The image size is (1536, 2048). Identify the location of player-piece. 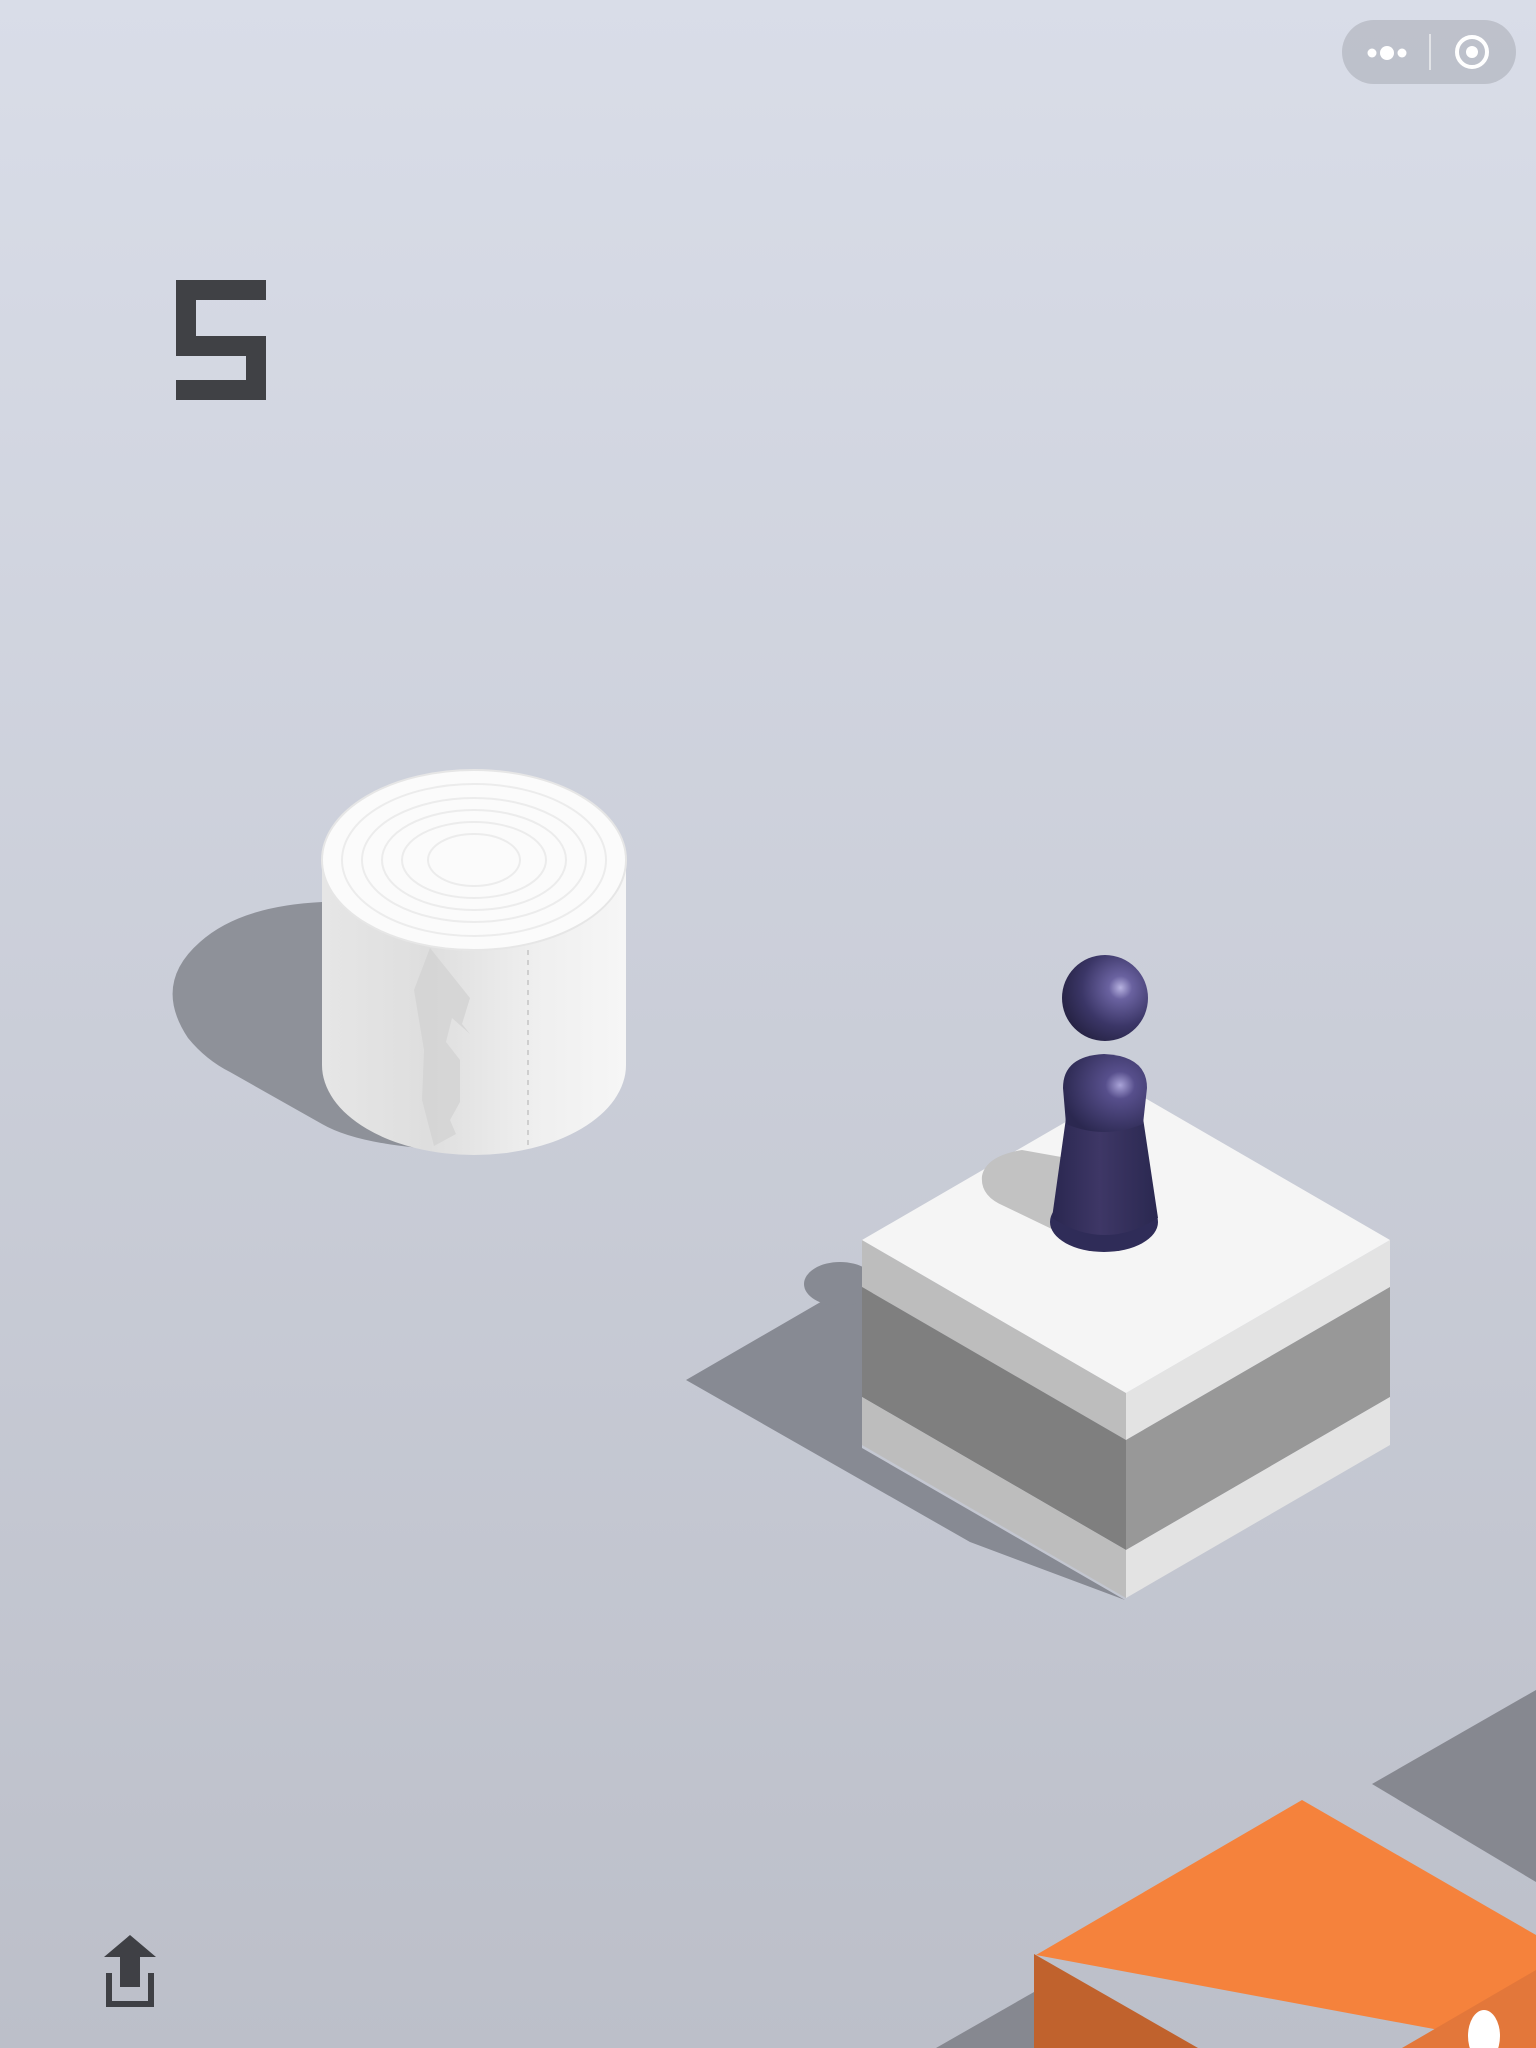
(1104, 1103).